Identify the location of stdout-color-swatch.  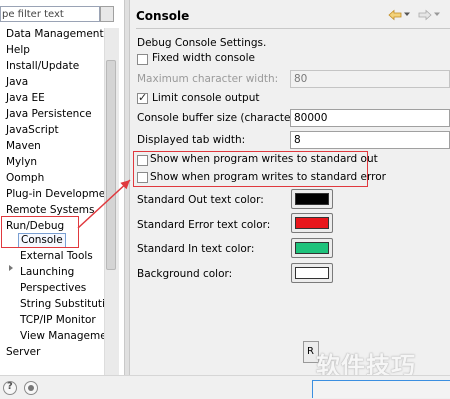
(312, 199).